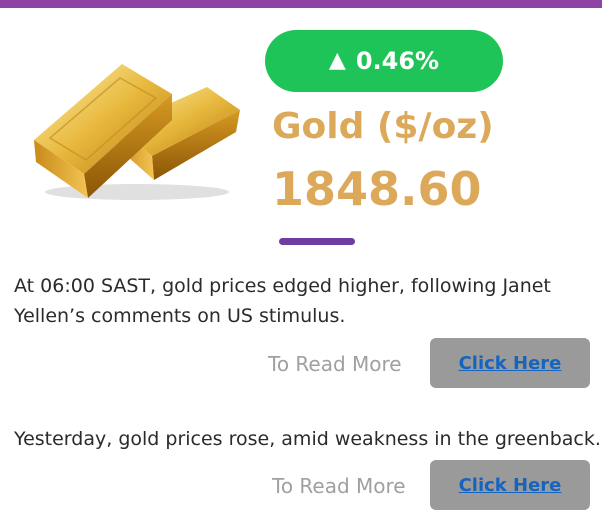 The height and width of the screenshot is (510, 602). Describe the element at coordinates (383, 126) in the screenshot. I see `commodity-title: Gold ($/oz)` at that location.